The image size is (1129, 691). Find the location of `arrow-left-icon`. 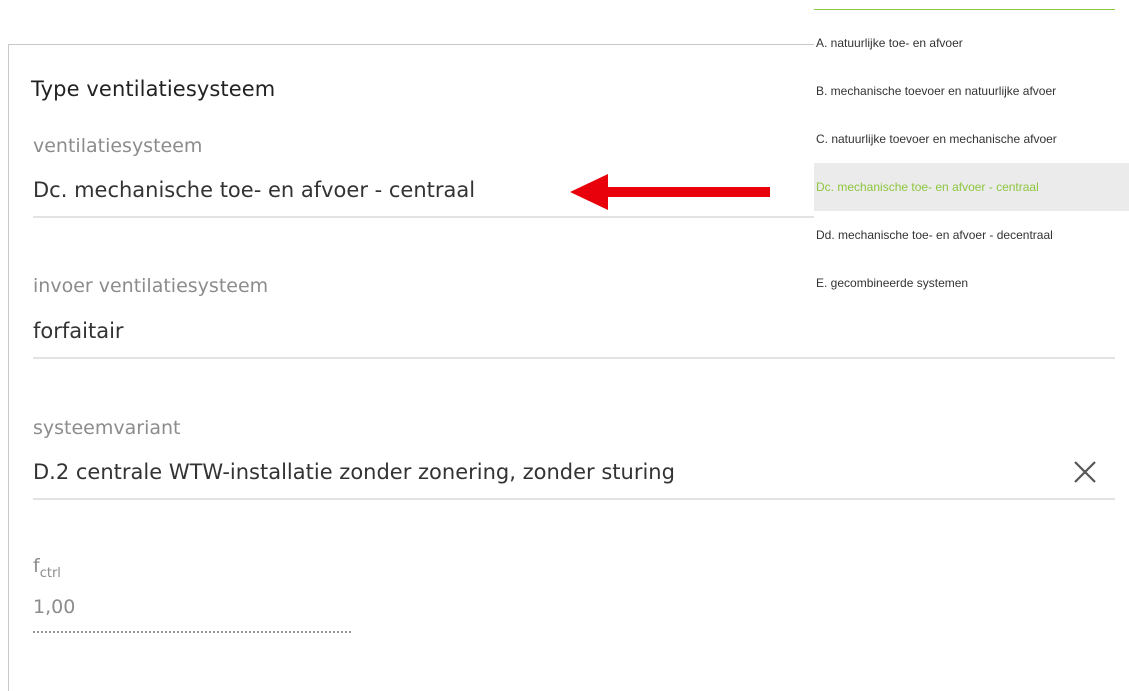

arrow-left-icon is located at coordinates (670, 192).